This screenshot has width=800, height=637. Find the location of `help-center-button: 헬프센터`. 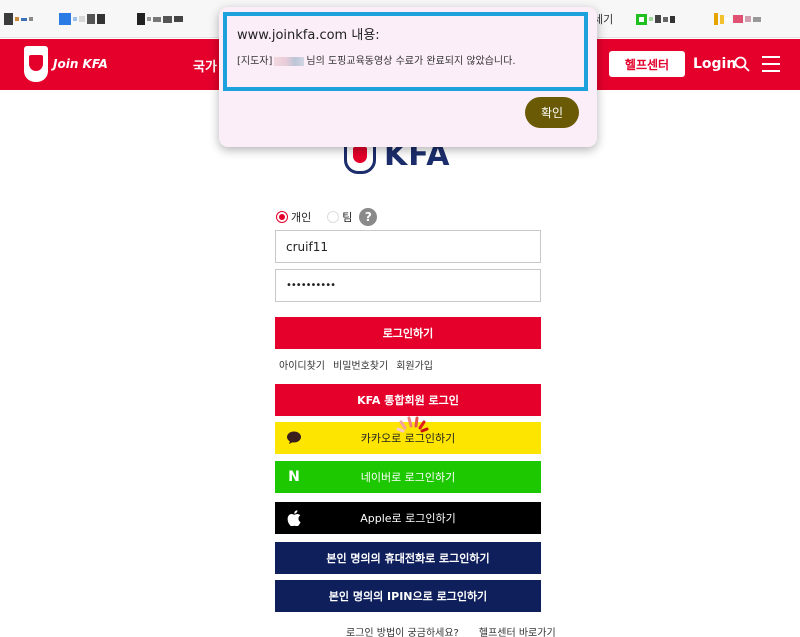

help-center-button: 헬프센터 is located at coordinates (647, 64).